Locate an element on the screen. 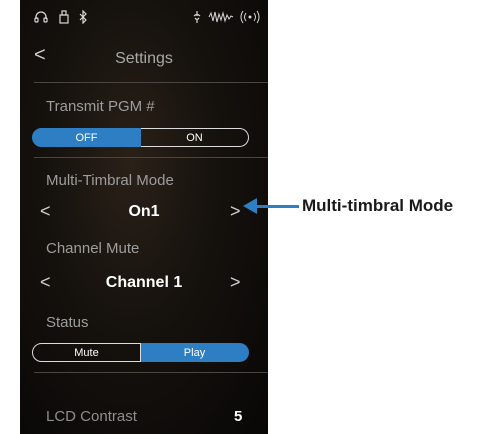  top-bar: < Settings is located at coordinates (144, 61).